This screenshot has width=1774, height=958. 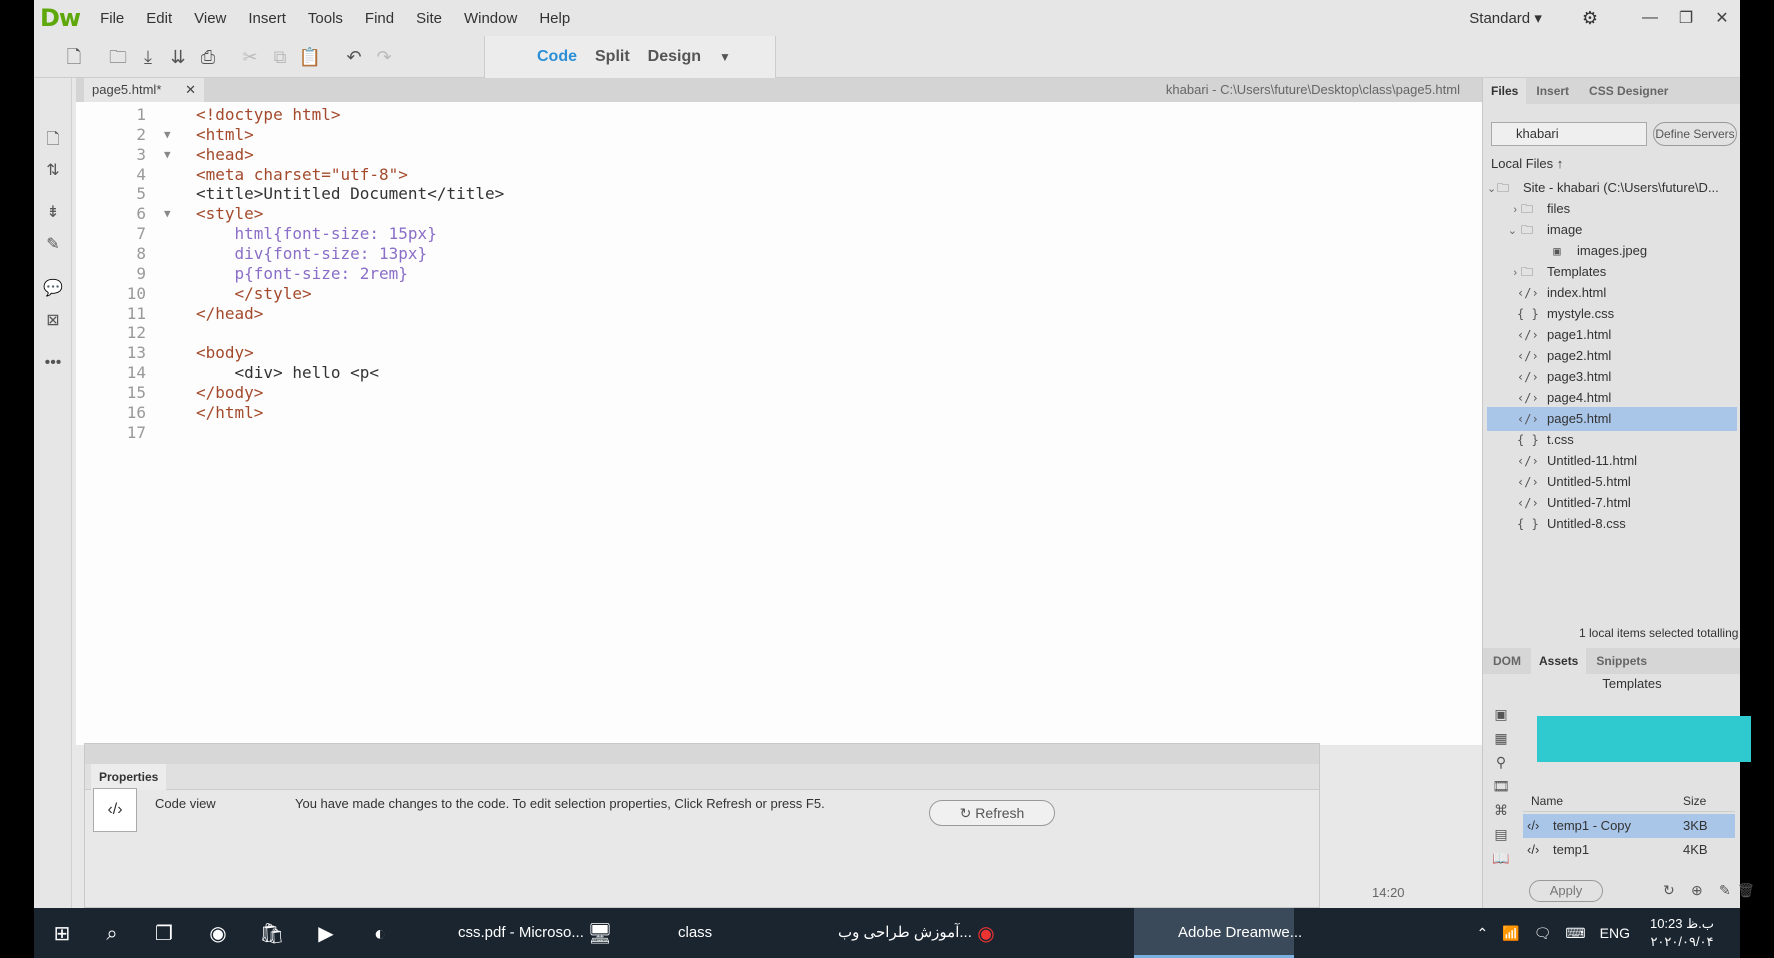 I want to click on code-line: 12, so click(x=779, y=333).